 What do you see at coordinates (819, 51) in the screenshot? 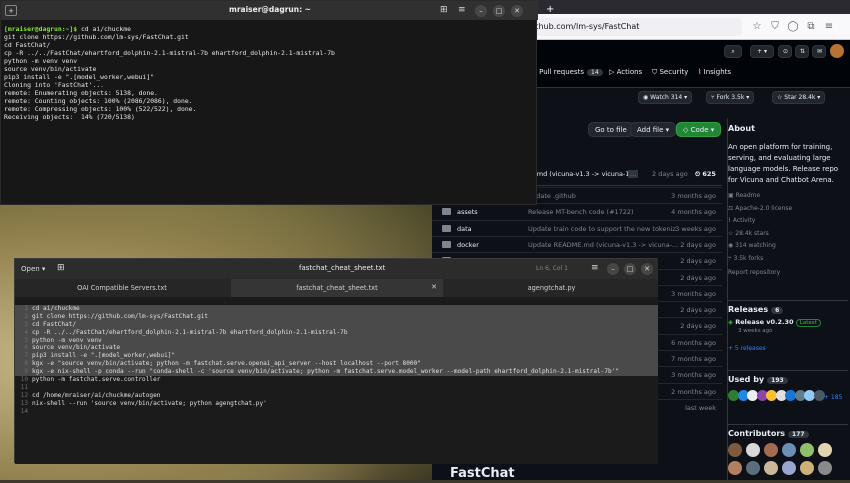
I see `inbox-icon: ✉` at bounding box center [819, 51].